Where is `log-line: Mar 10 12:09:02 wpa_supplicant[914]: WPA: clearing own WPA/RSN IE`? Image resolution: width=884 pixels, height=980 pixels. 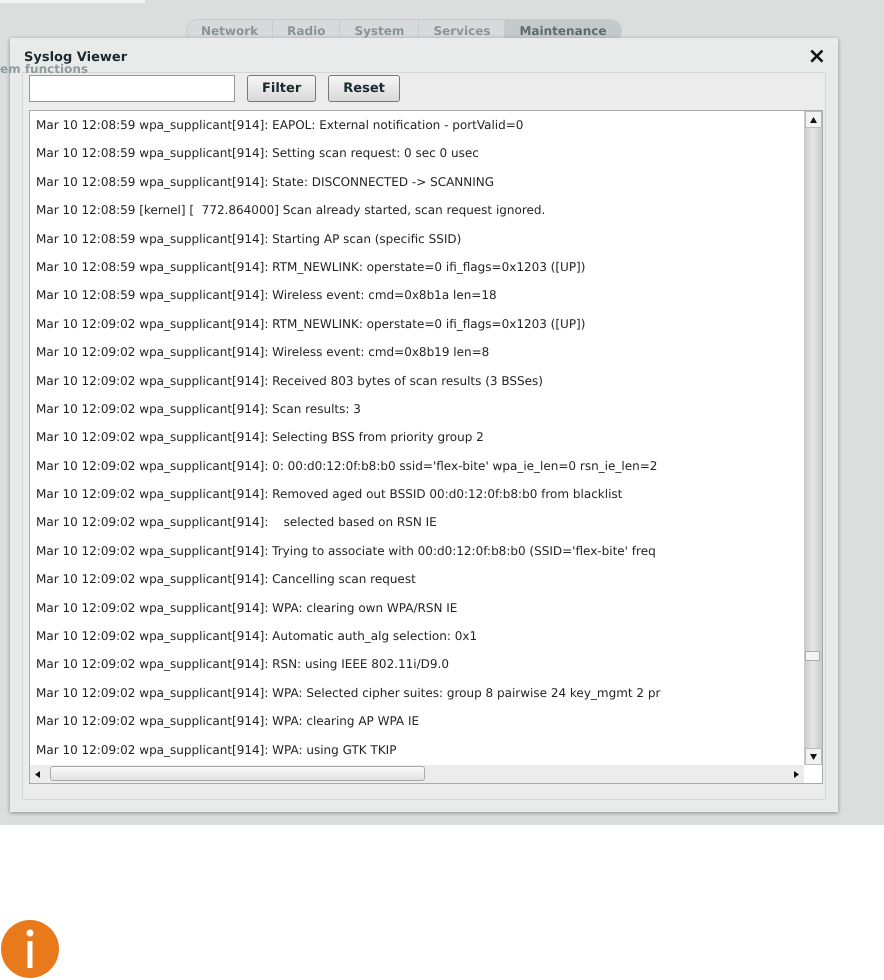
log-line: Mar 10 12:09:02 wpa_supplicant[914]: WPA: clearing own WPA/RSN IE is located at coordinates (247, 608).